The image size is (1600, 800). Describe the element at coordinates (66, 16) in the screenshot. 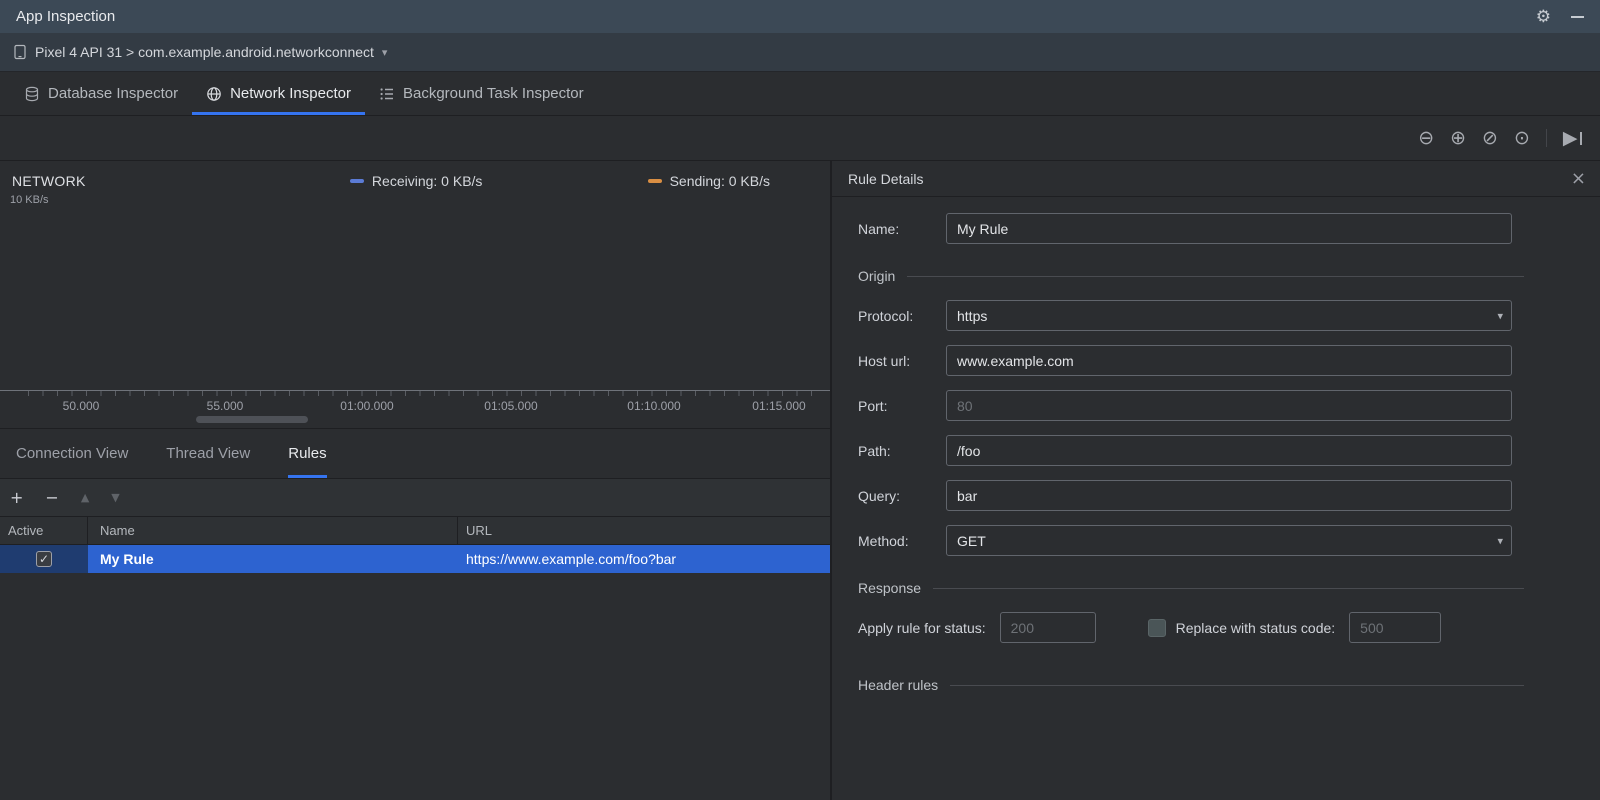

I see `window-title: App Inspection` at that location.